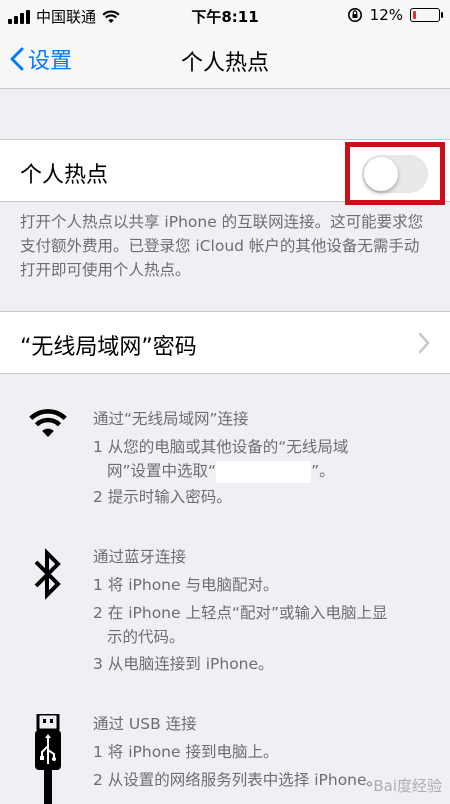 This screenshot has height=804, width=450. I want to click on wifi-step-1-line2: 网”设置中选取“ ”。, so click(265, 471).